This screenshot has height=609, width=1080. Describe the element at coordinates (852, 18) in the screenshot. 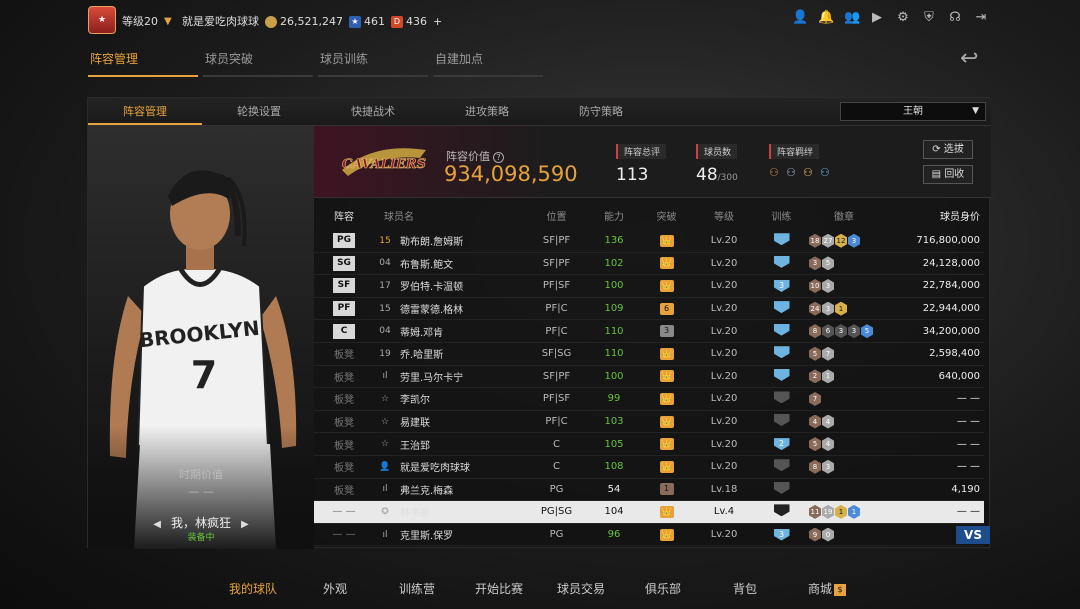

I see `friends-icon: 👥` at that location.